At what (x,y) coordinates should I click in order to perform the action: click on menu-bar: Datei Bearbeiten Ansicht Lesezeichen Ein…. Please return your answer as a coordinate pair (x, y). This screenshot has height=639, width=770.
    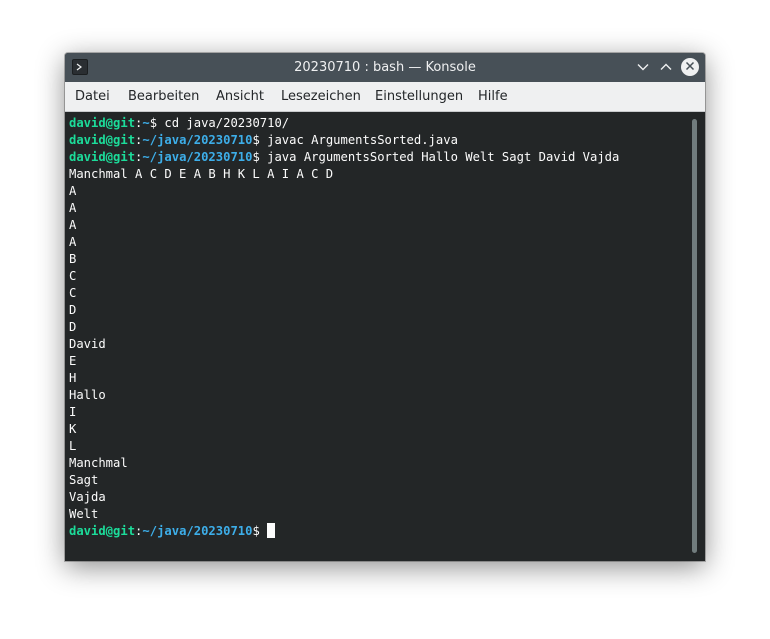
    Looking at the image, I should click on (385, 97).